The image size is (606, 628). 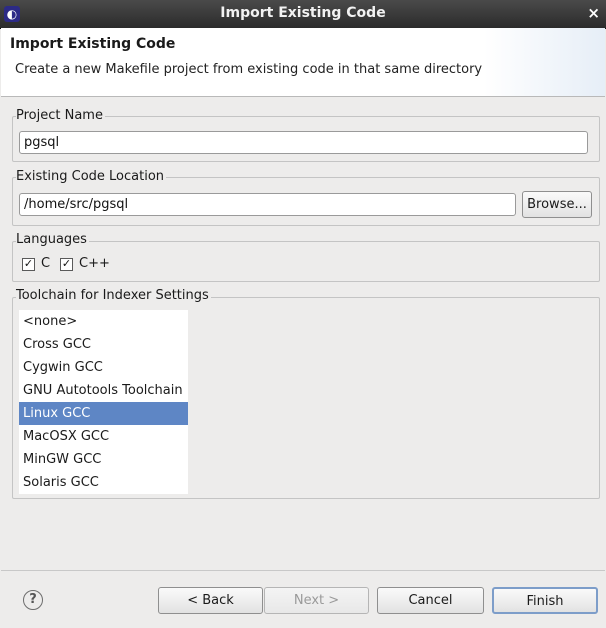 What do you see at coordinates (103, 482) in the screenshot?
I see `list-item: Solaris GCC` at bounding box center [103, 482].